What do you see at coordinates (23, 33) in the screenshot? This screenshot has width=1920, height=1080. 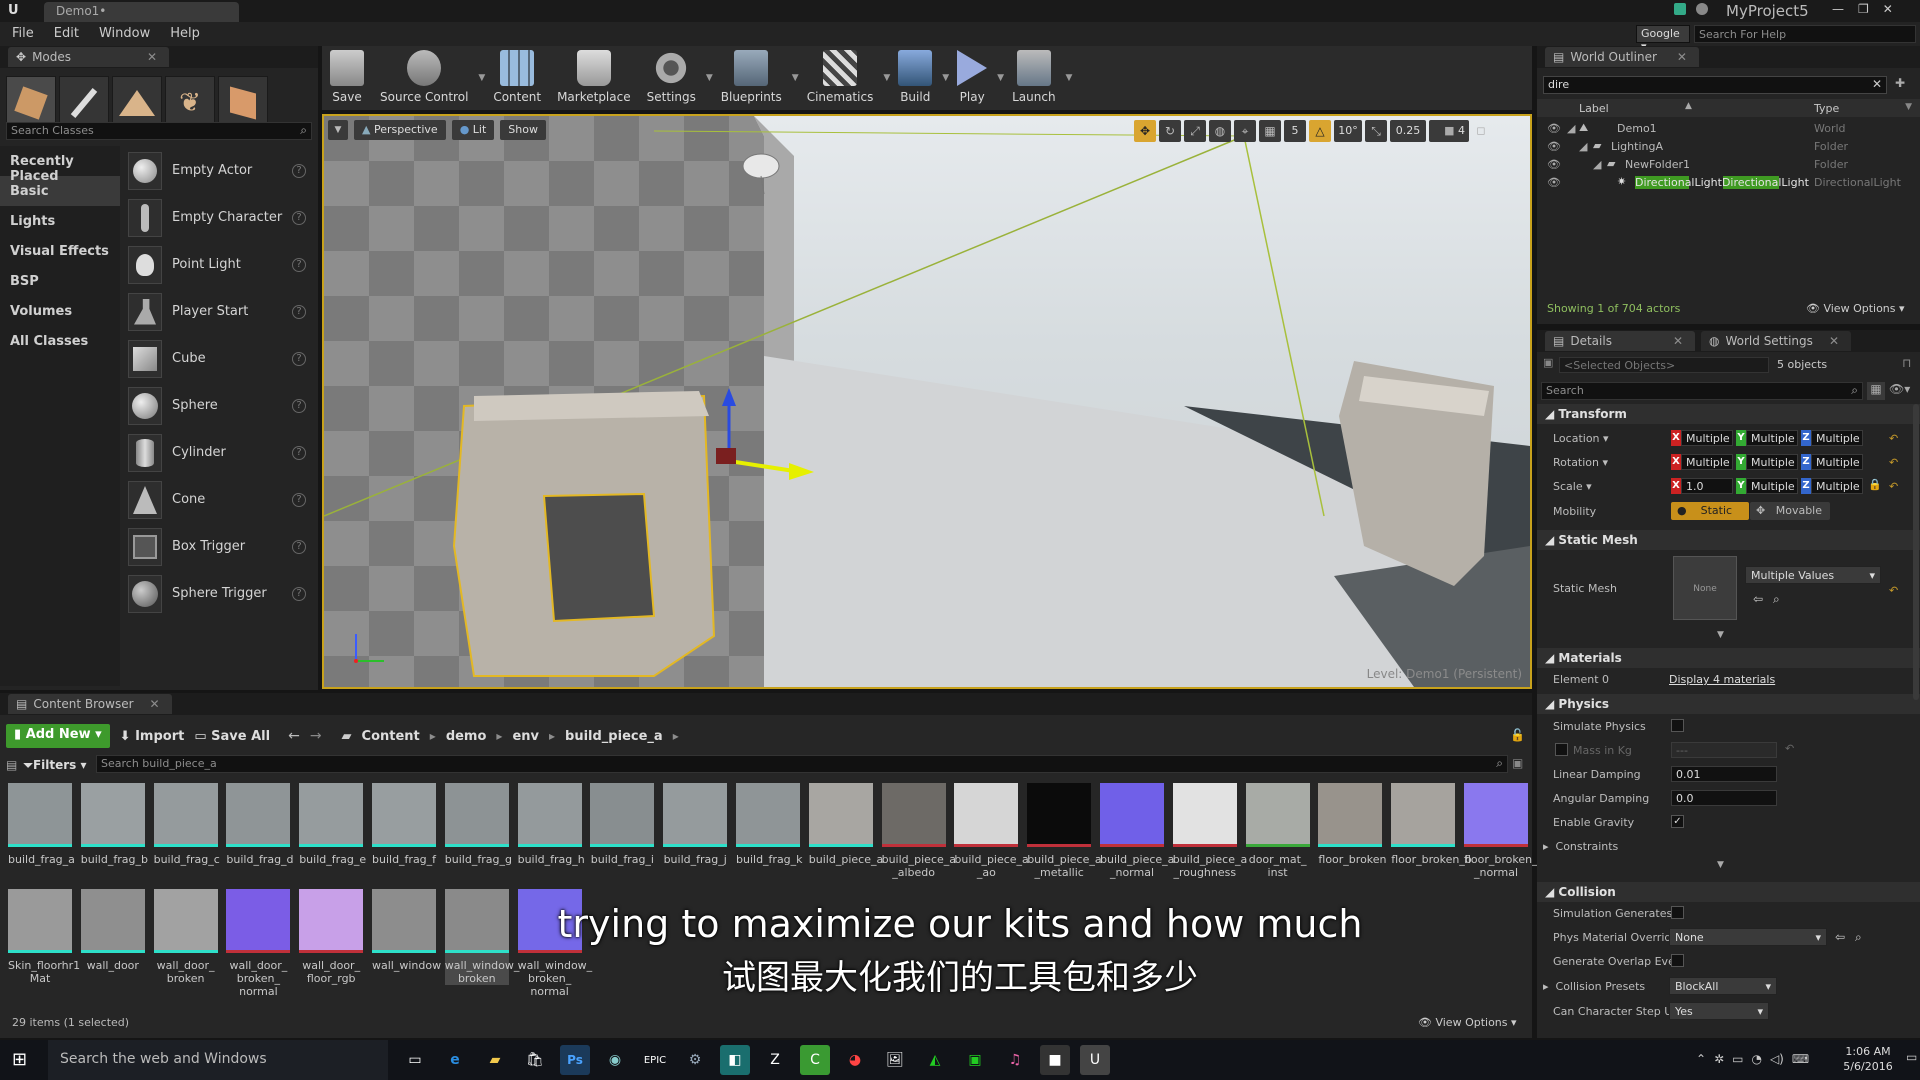 I see `menu-file: File` at bounding box center [23, 33].